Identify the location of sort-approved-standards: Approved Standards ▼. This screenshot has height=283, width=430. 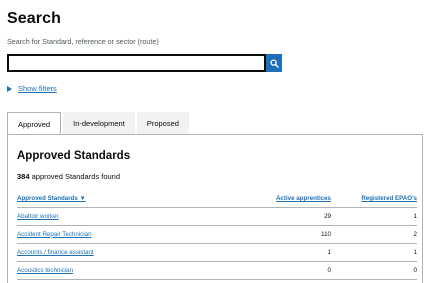
(117, 199).